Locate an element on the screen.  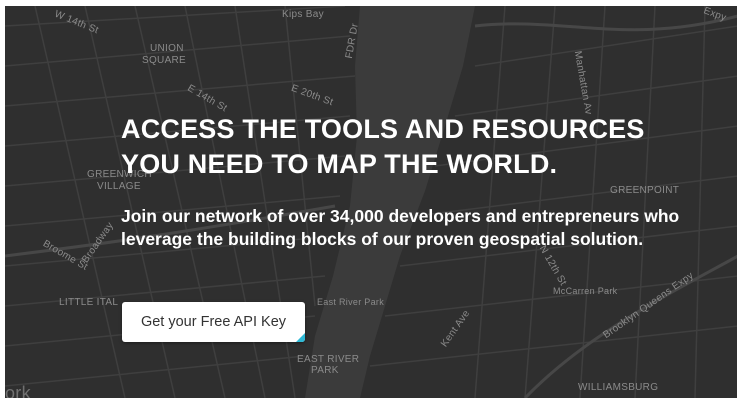
map-label-union-square-2: SQUARE is located at coordinates (164, 60).